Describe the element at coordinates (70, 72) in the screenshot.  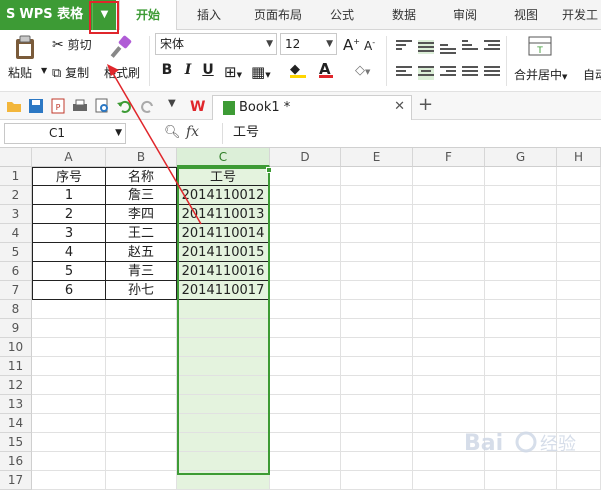
I see `copy-button: ⧉ 复制` at that location.